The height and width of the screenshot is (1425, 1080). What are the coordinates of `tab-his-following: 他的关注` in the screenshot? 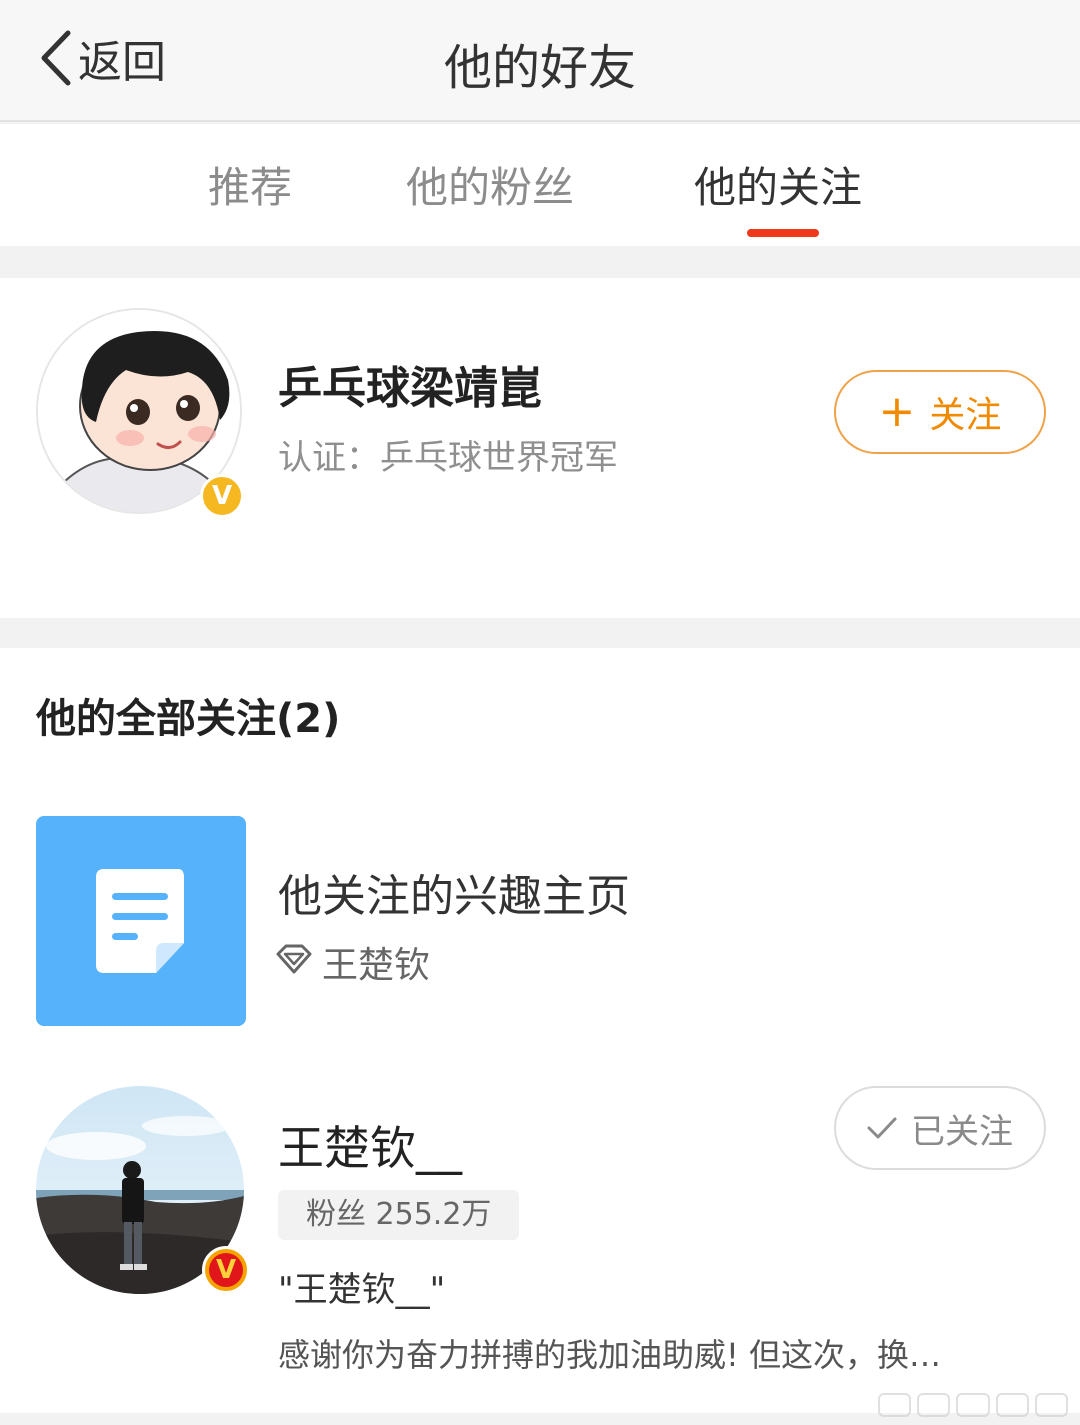 It's located at (778, 184).